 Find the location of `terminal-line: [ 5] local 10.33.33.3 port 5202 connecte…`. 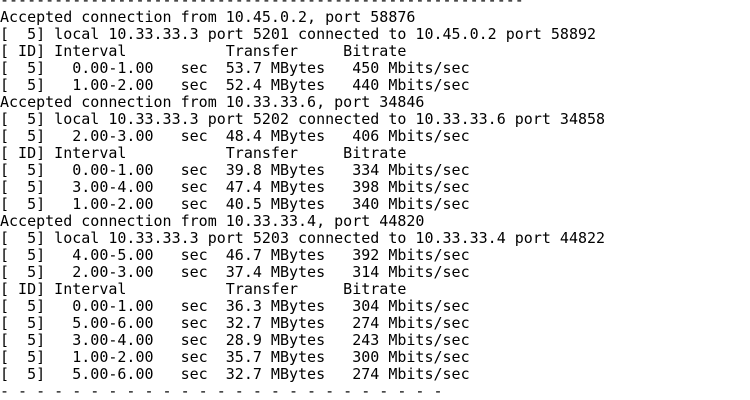

terminal-line: [ 5] local 10.33.33.3 port 5202 connecte… is located at coordinates (303, 119).